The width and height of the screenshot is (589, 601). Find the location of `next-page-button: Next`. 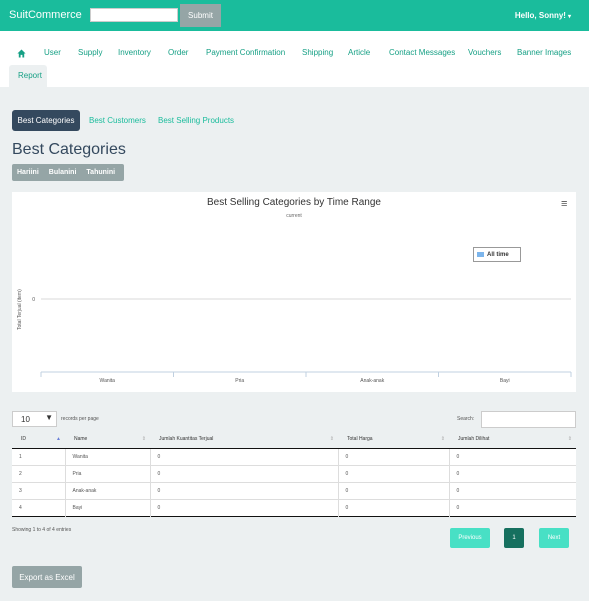

next-page-button: Next is located at coordinates (554, 538).